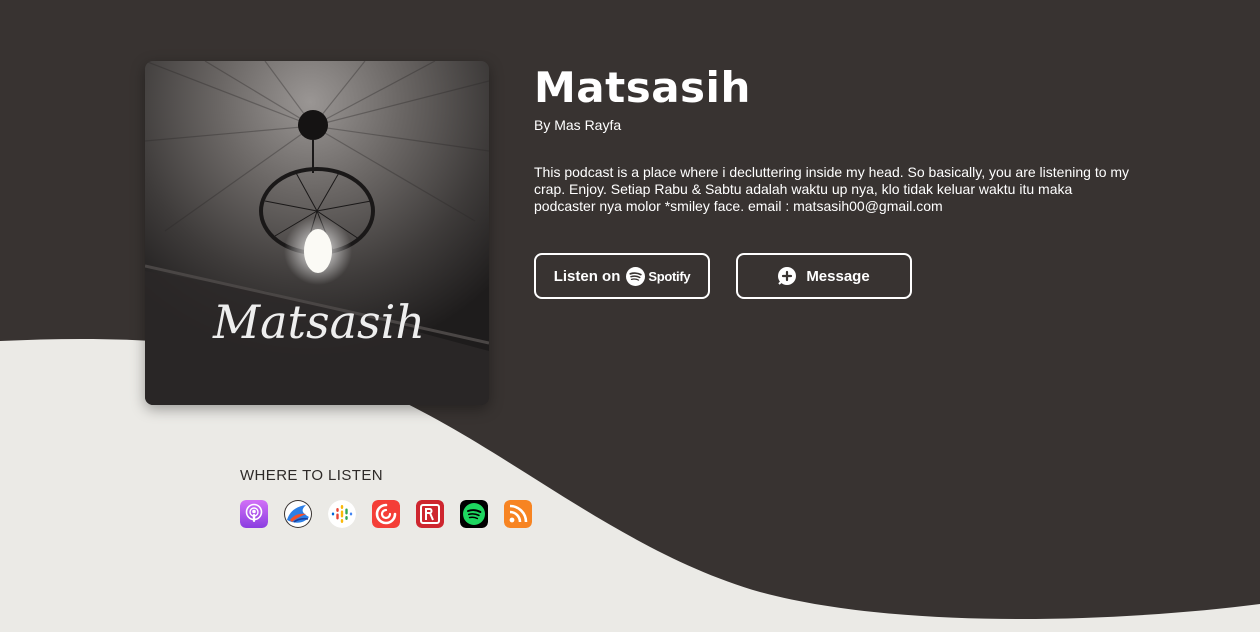  What do you see at coordinates (636, 276) in the screenshot?
I see `spotify-icon` at bounding box center [636, 276].